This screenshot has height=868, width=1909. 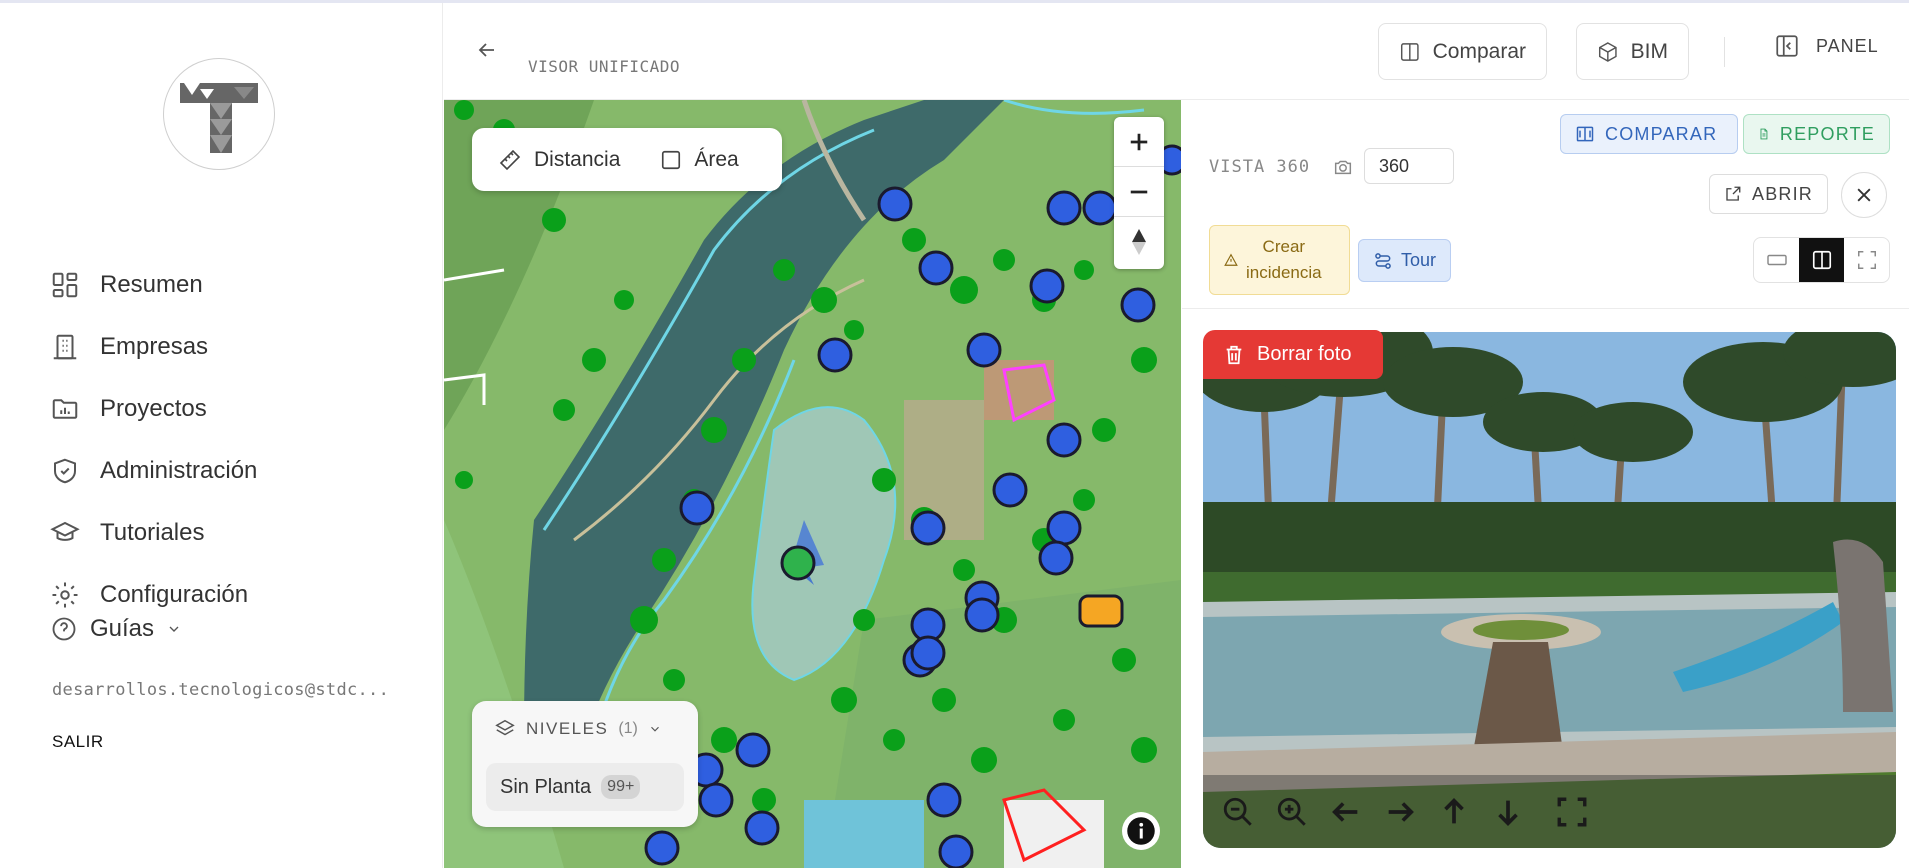 I want to click on report-button: REPORTE, so click(x=1816, y=134).